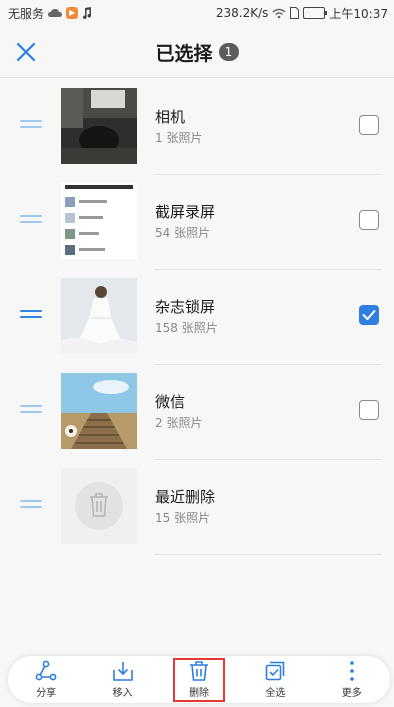 This screenshot has height=707, width=394. I want to click on album-name: 杂志锁屏, so click(185, 307).